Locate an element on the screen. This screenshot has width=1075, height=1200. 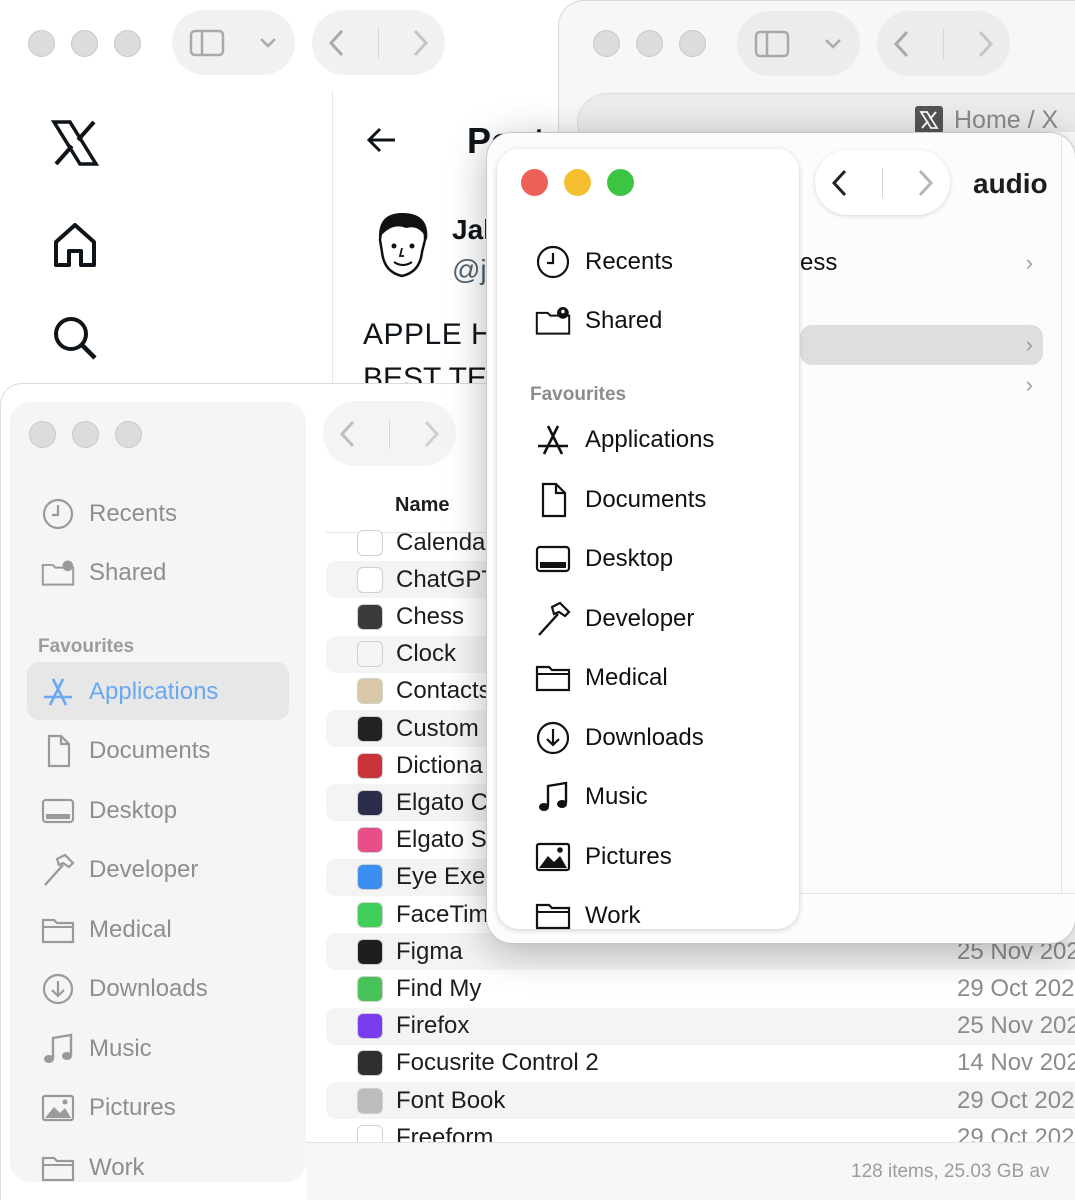
sidebar-item-label: Work is located at coordinates (613, 915).